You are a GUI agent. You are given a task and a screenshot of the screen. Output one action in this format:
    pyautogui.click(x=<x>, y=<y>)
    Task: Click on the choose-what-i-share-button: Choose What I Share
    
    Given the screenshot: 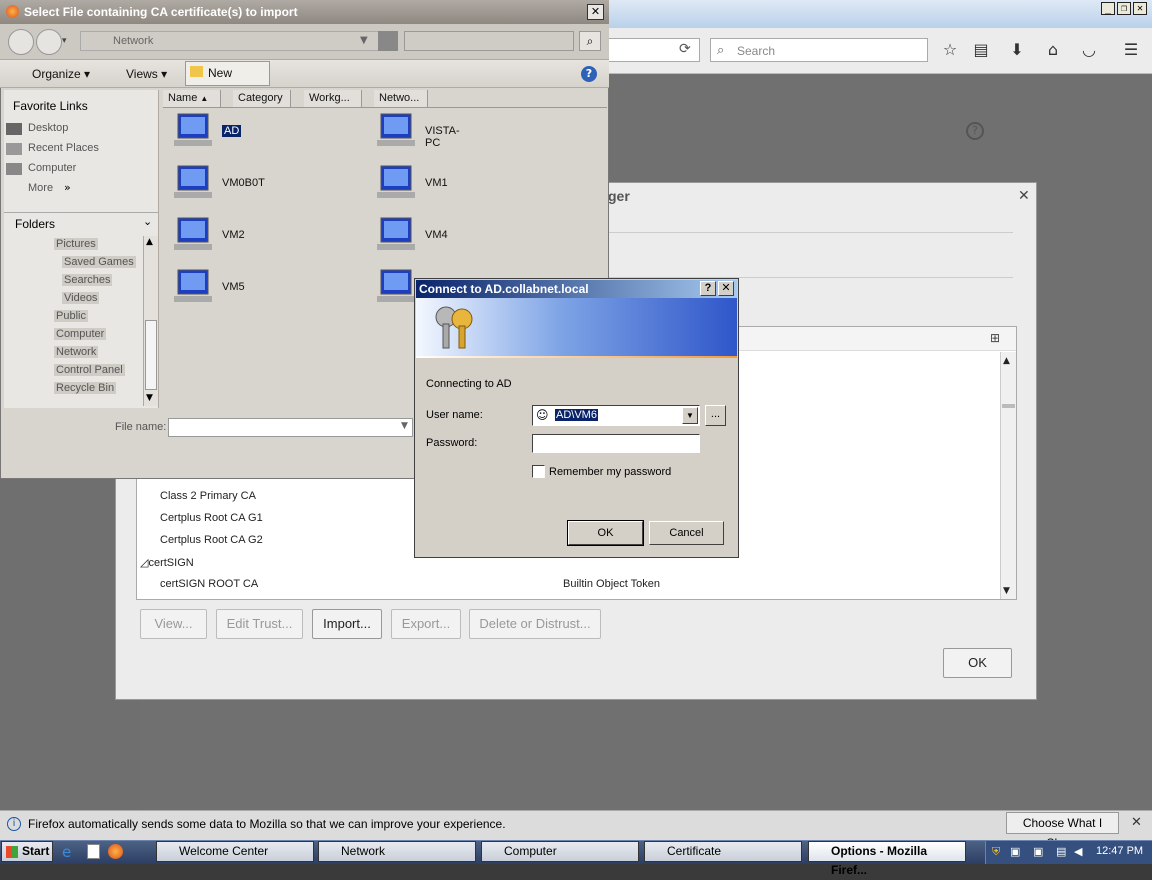 What is the action you would take?
    pyautogui.click(x=1062, y=831)
    